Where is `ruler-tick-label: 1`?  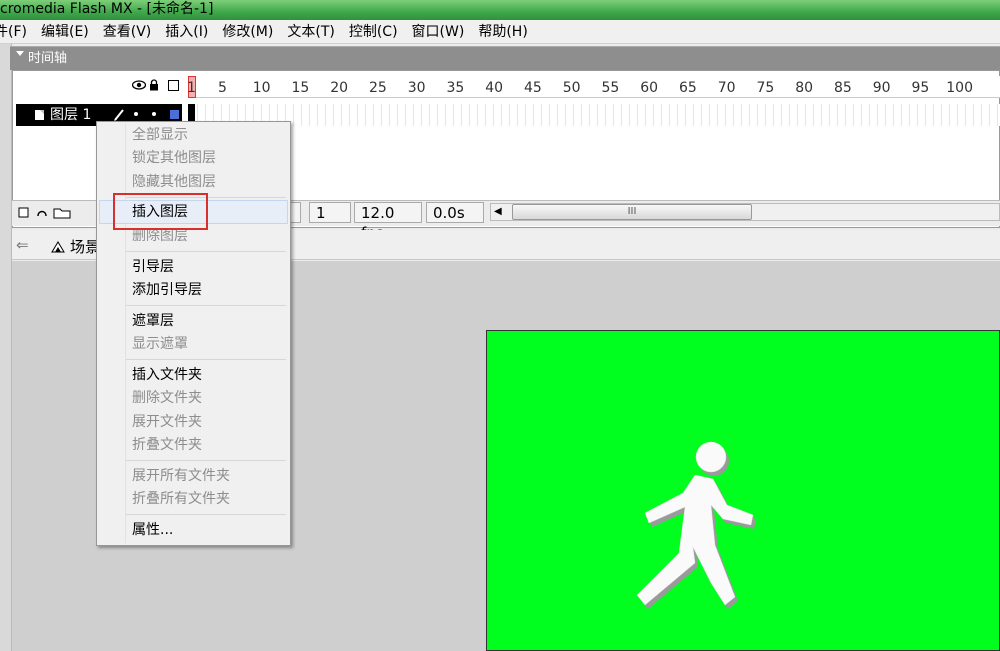 ruler-tick-label: 1 is located at coordinates (191, 88).